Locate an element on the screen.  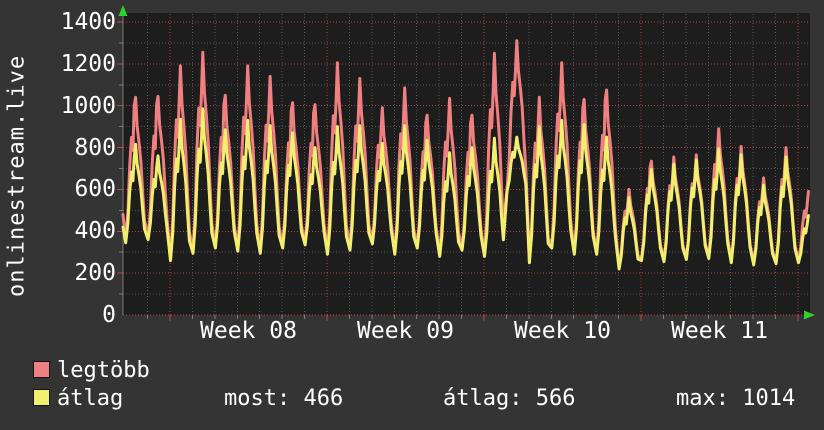
legend-label-legtobb: legtöbb is located at coordinates (103, 370).